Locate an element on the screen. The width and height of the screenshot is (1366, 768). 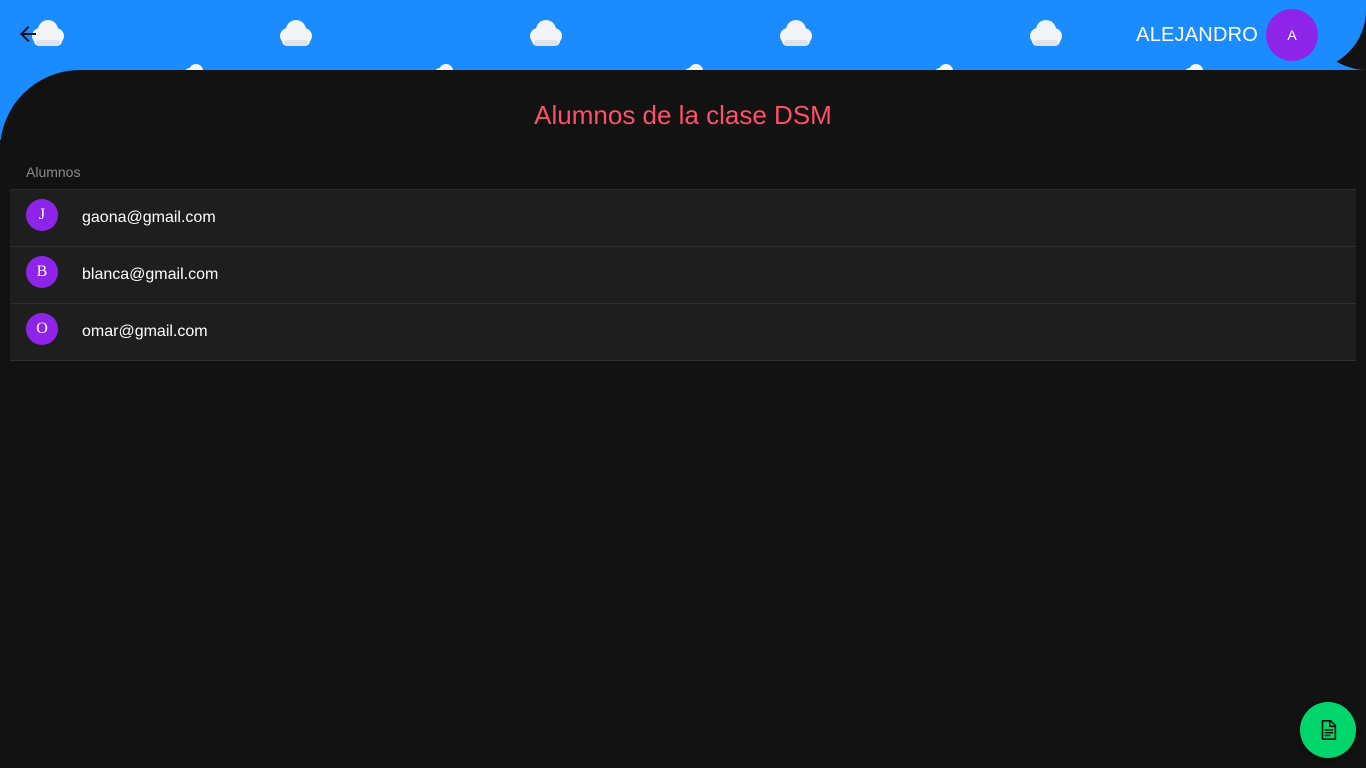
report-fab-button is located at coordinates (1328, 730).